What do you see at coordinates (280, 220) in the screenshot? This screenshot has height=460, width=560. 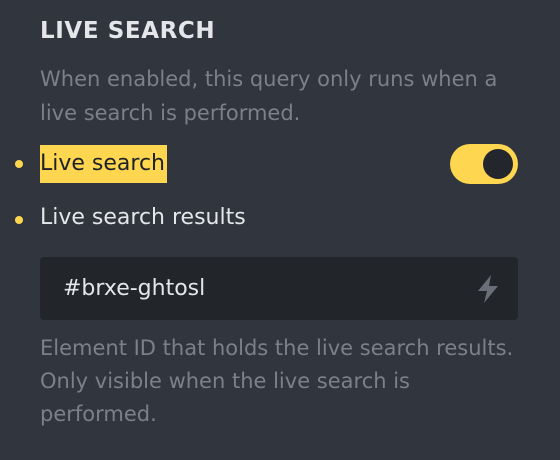 I see `live-search-results-row: Live search results` at bounding box center [280, 220].